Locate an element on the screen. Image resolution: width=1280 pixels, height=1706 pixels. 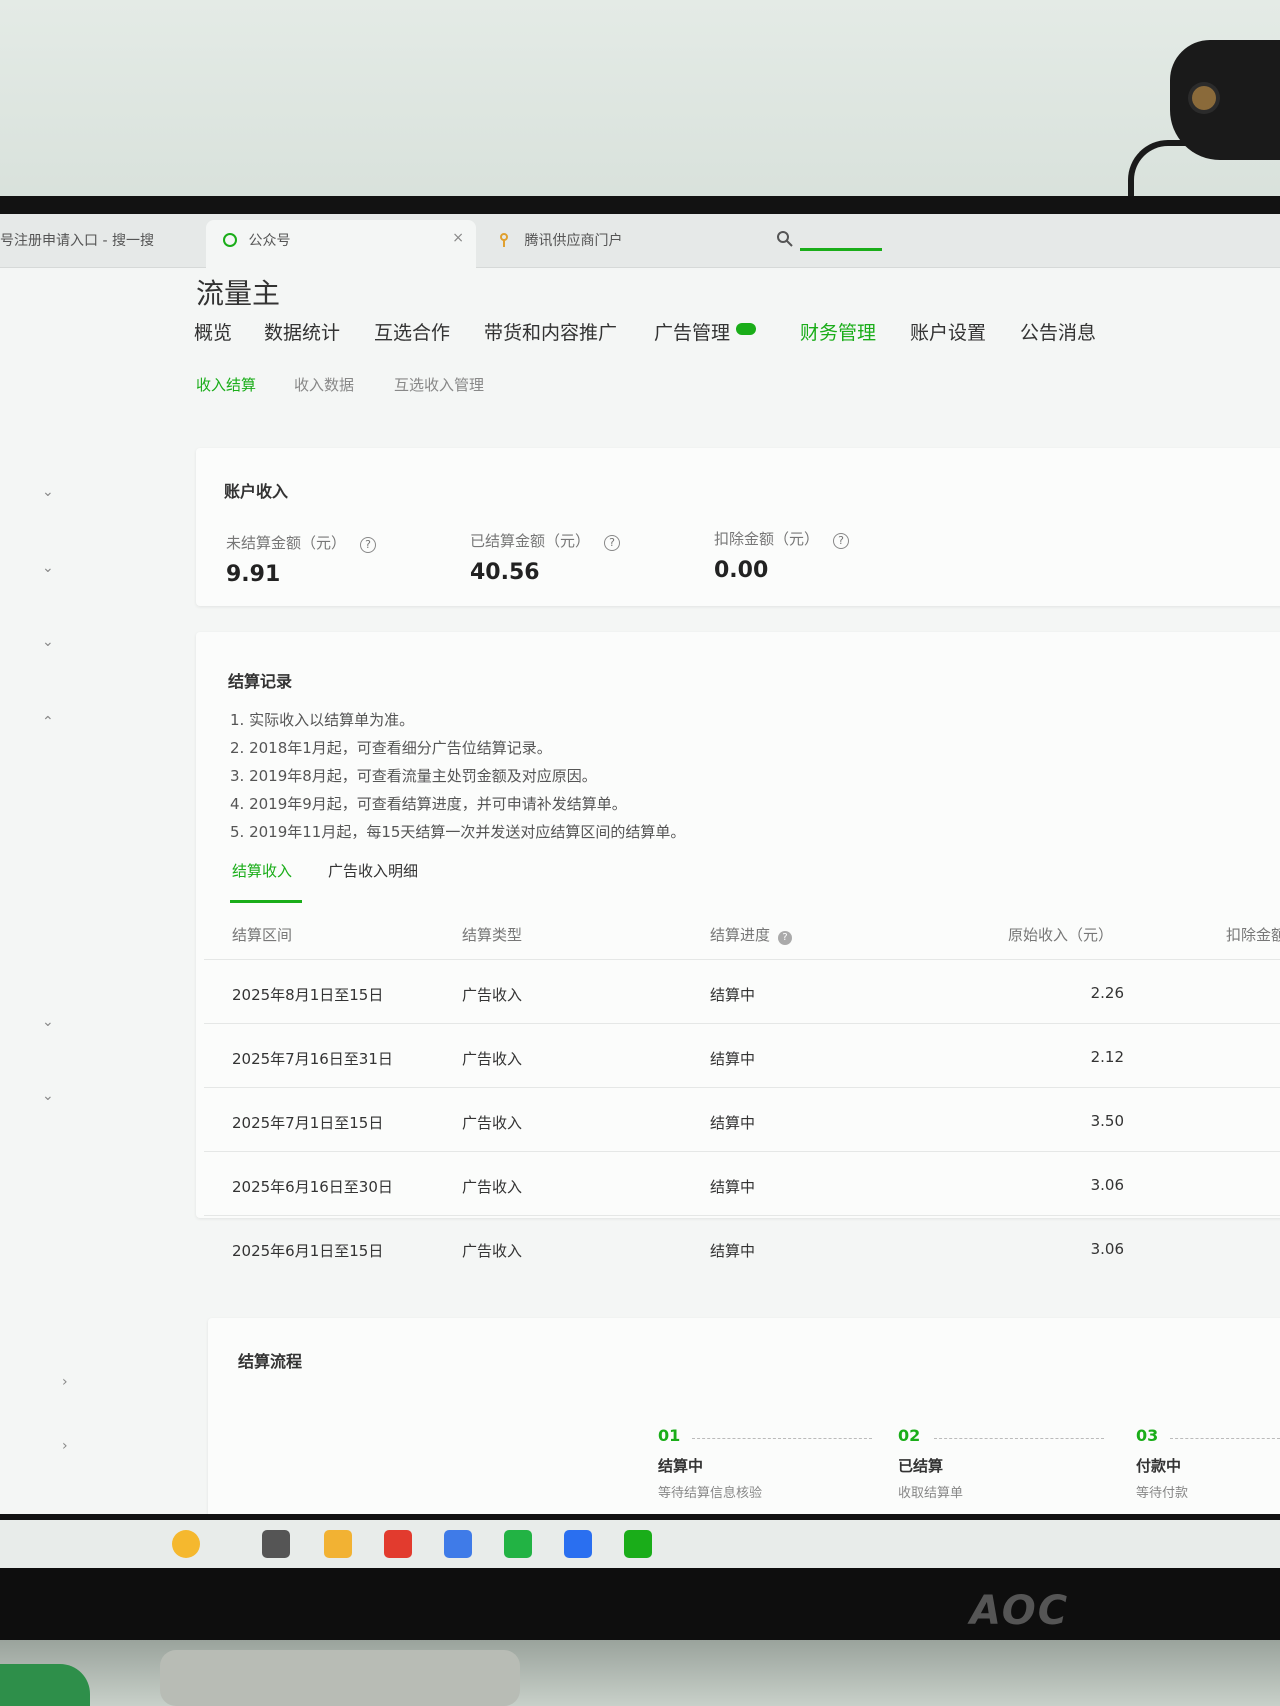
wechat-mp-icon is located at coordinates (230, 240).